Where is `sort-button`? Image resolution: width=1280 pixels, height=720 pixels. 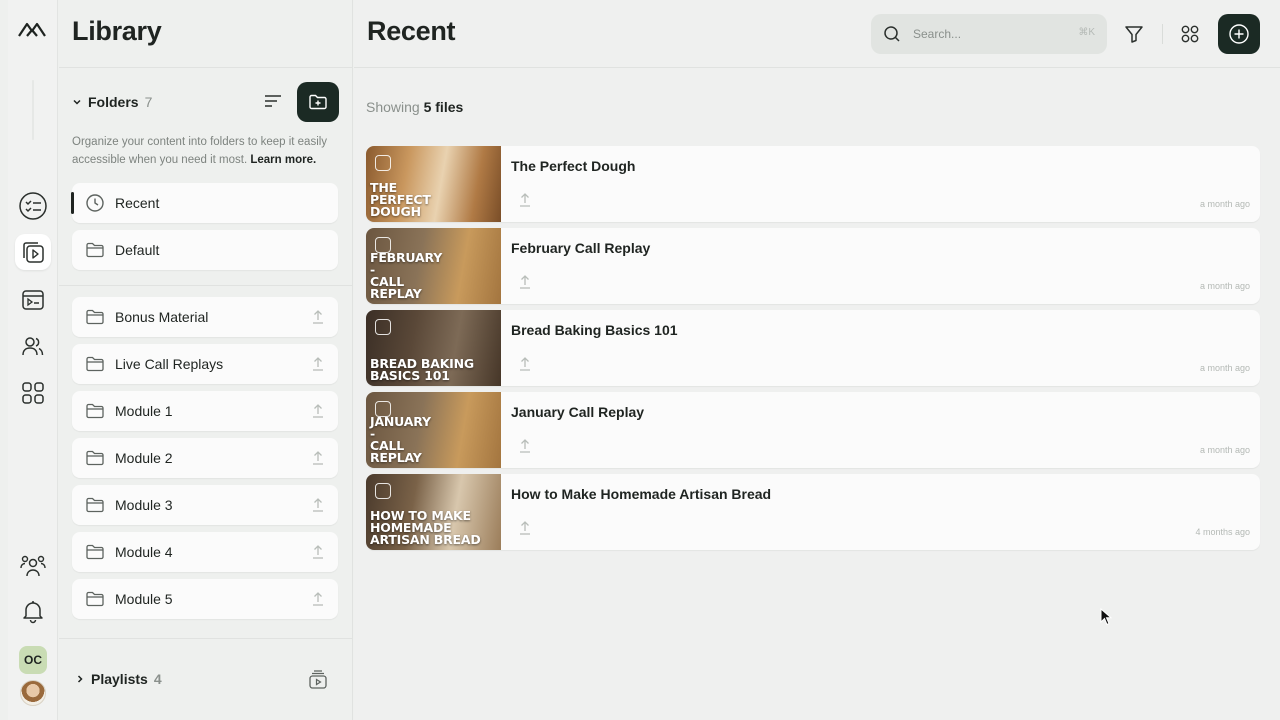 sort-button is located at coordinates (273, 101).